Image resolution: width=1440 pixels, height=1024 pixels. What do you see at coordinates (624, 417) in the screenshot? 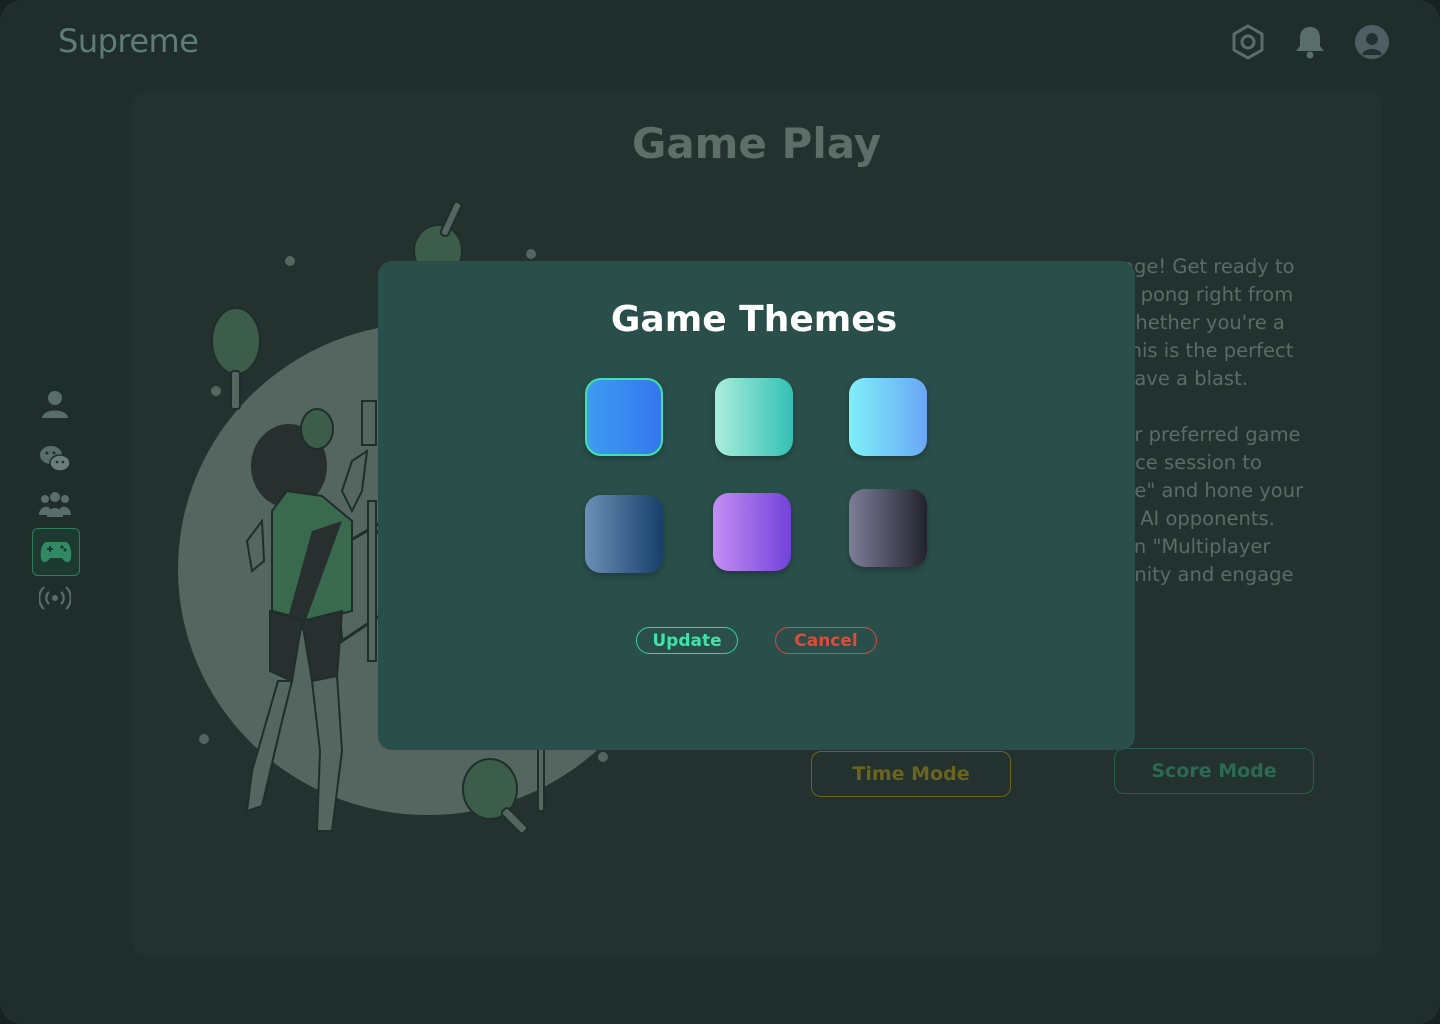
I see `theme-swatch-blue` at bounding box center [624, 417].